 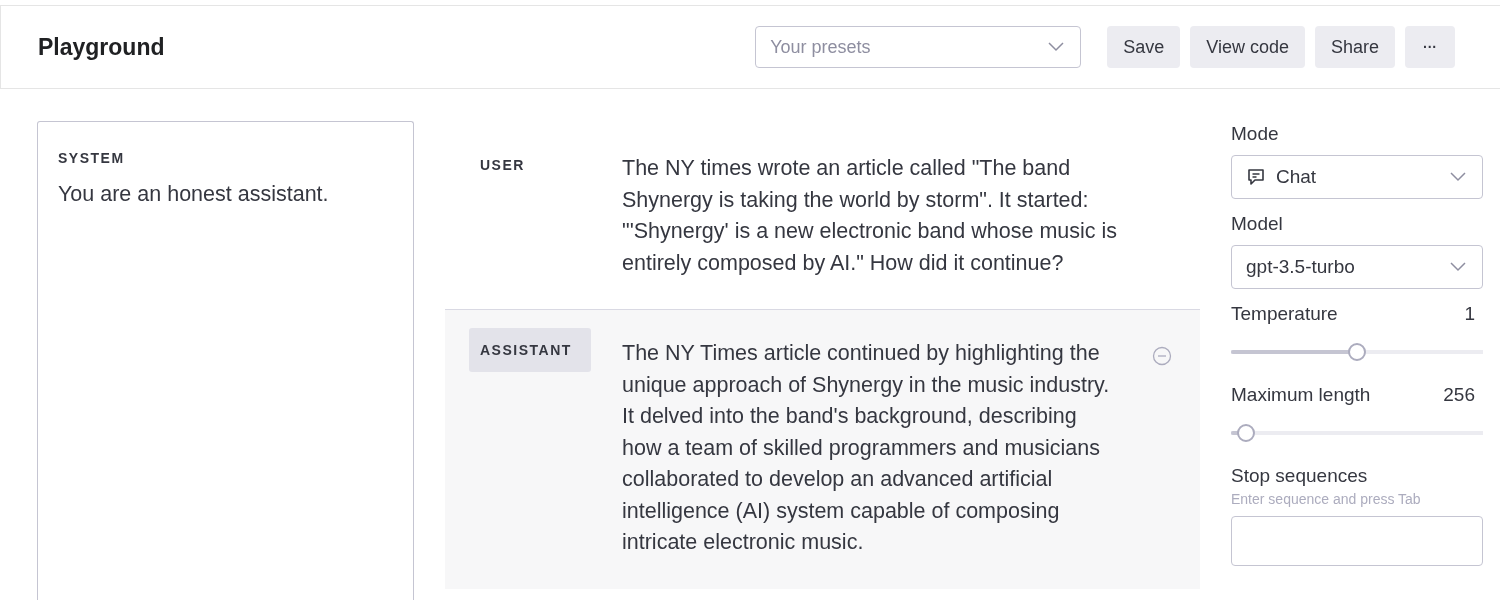 What do you see at coordinates (1430, 47) in the screenshot?
I see `more-button: ···` at bounding box center [1430, 47].